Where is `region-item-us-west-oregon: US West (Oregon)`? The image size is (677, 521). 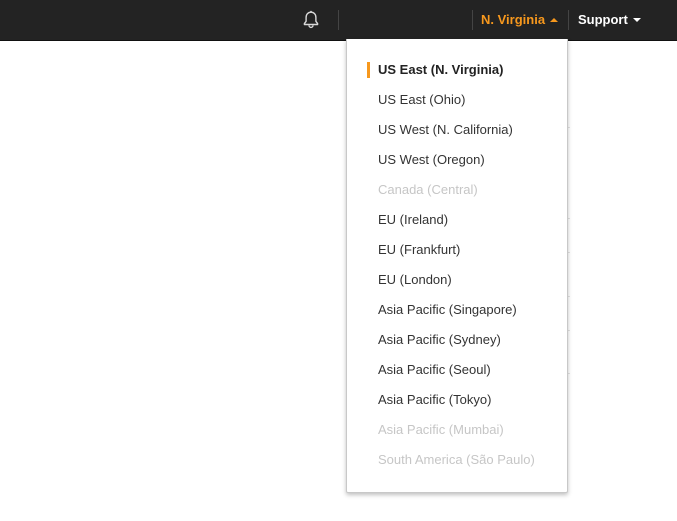
region-item-us-west-oregon: US West (Oregon) is located at coordinates (457, 160).